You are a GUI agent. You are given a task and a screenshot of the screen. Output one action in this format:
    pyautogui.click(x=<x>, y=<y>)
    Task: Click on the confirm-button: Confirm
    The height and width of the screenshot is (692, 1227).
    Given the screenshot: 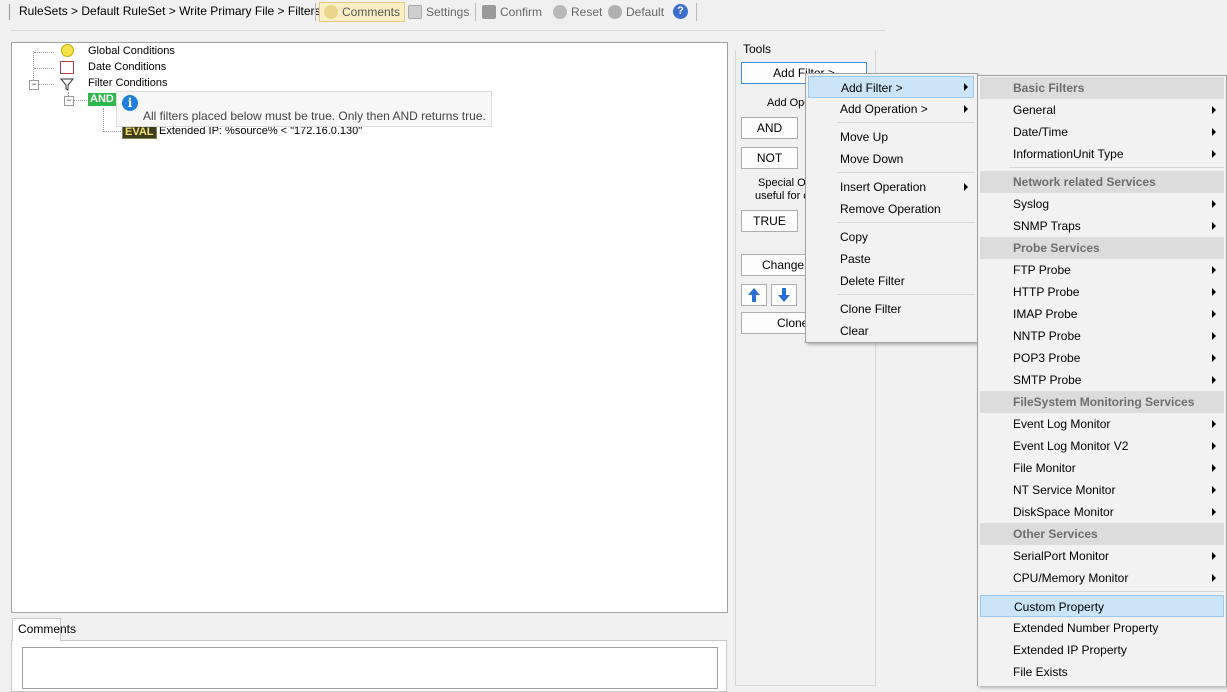 What is the action you would take?
    pyautogui.click(x=512, y=11)
    